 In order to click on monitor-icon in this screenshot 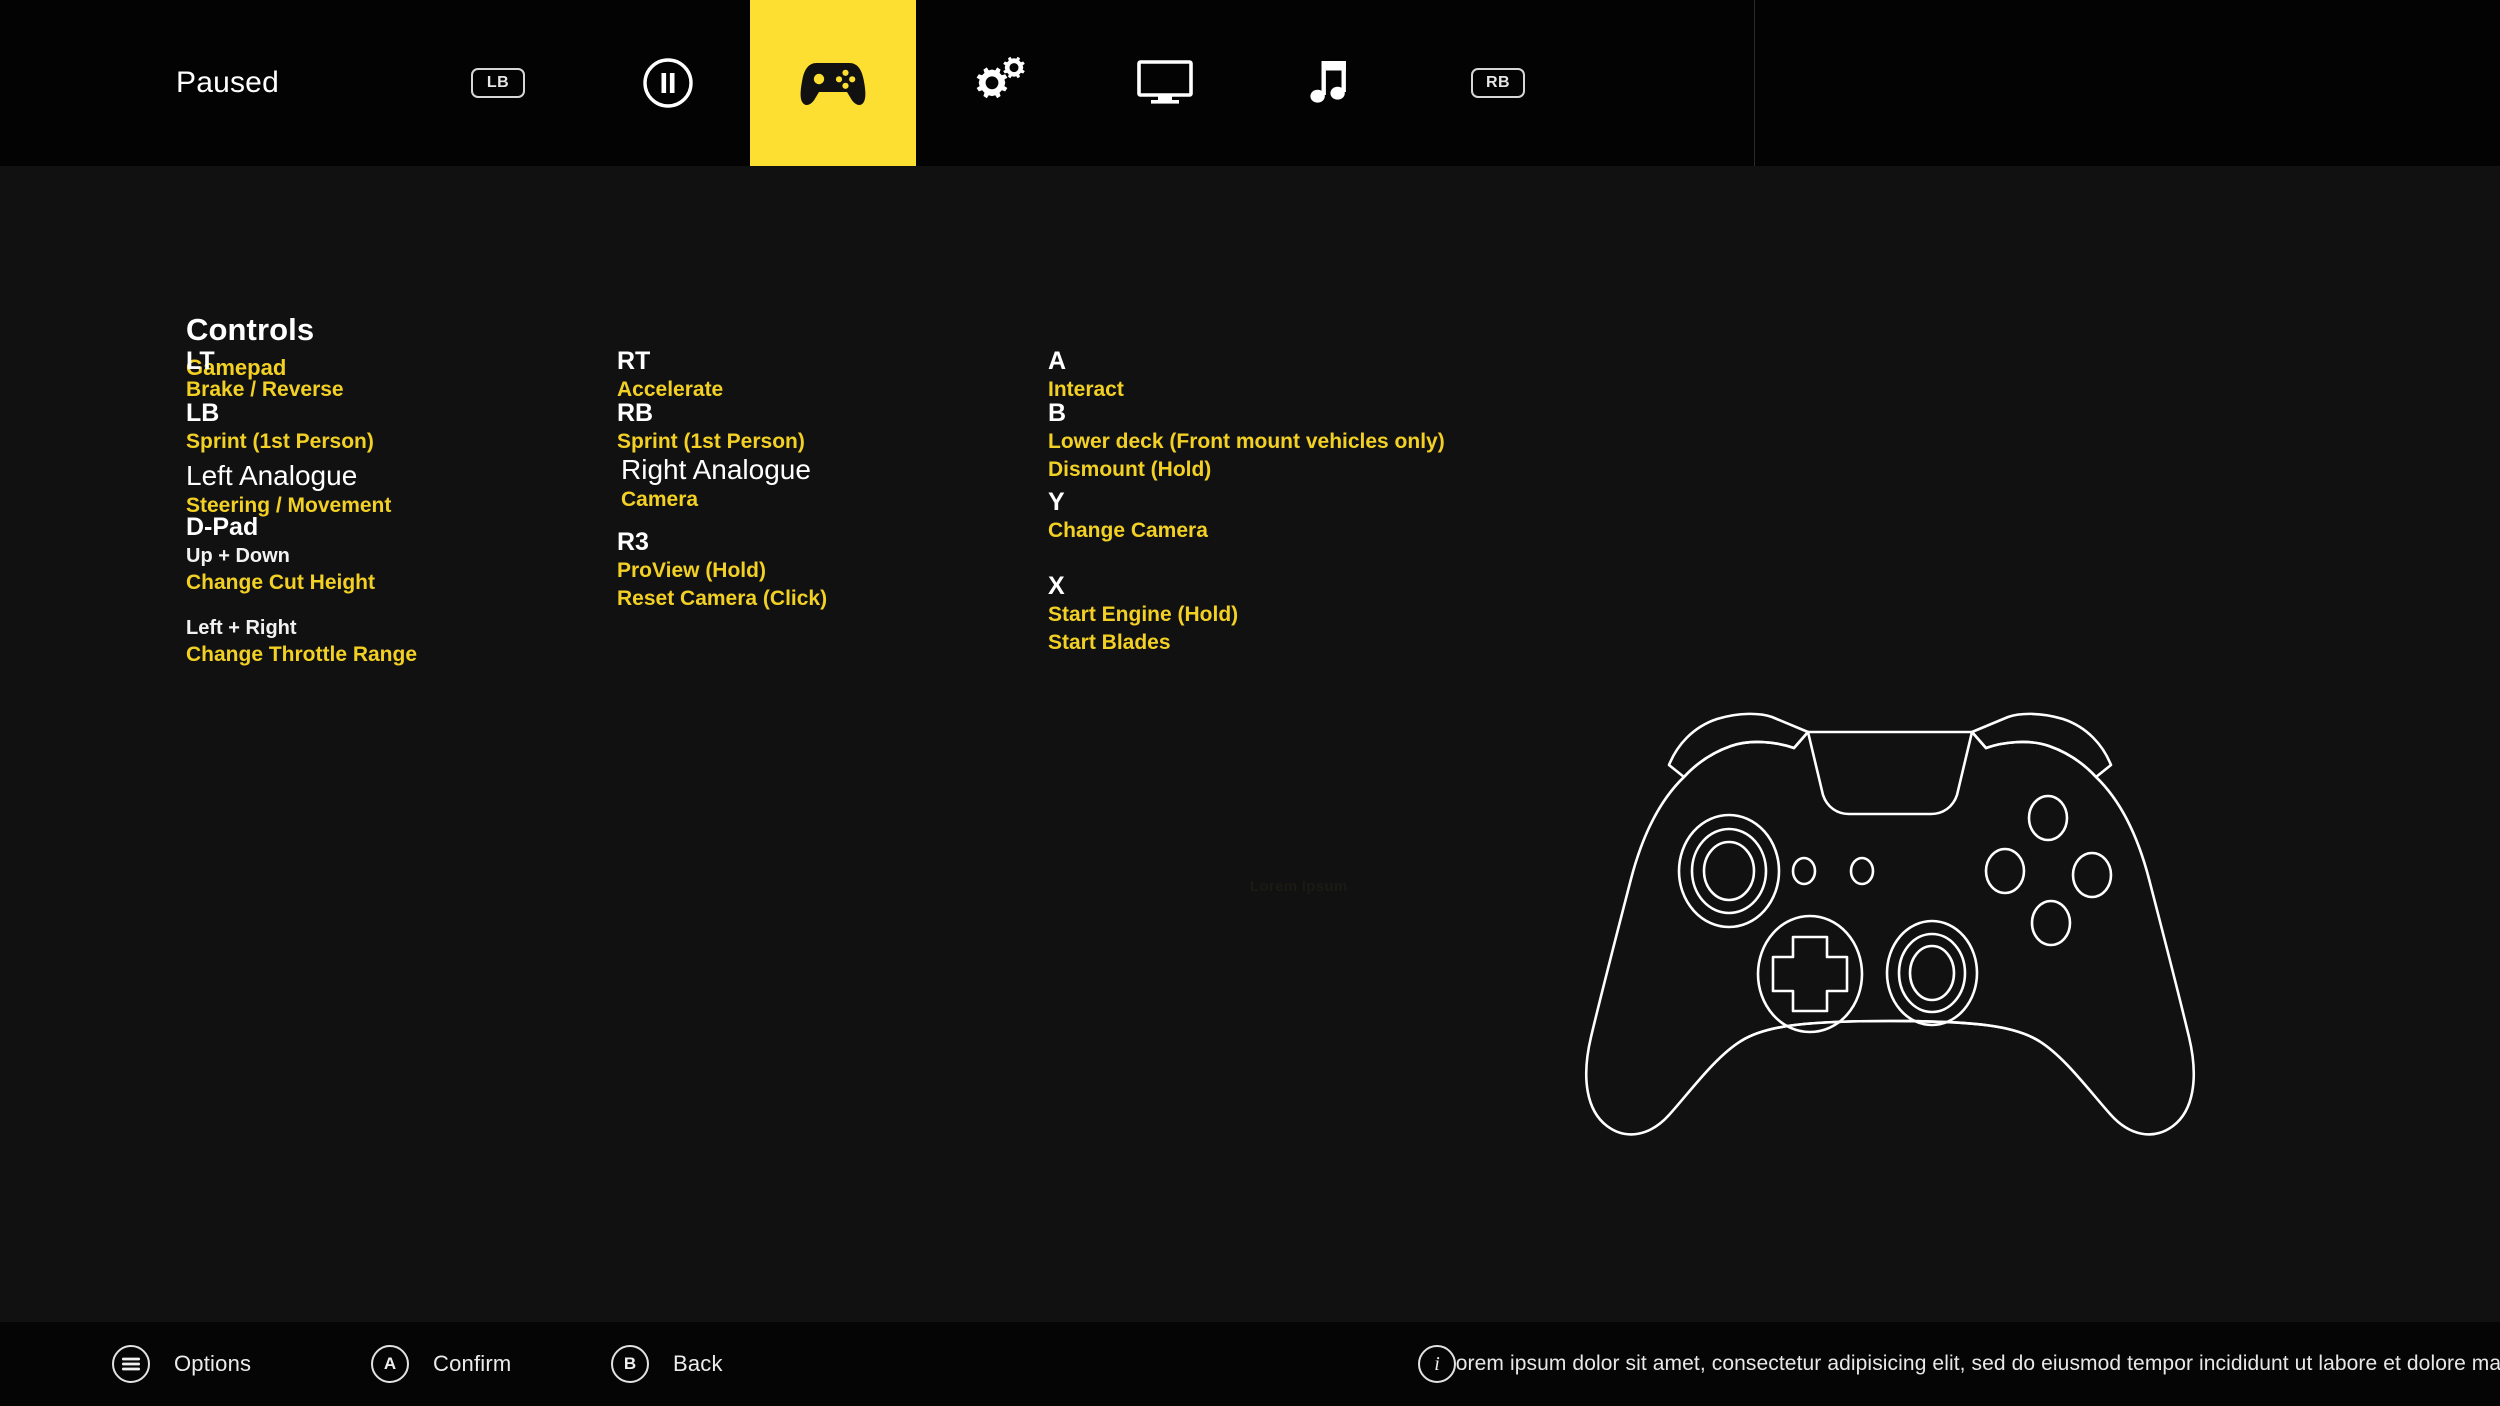, I will do `click(1165, 83)`.